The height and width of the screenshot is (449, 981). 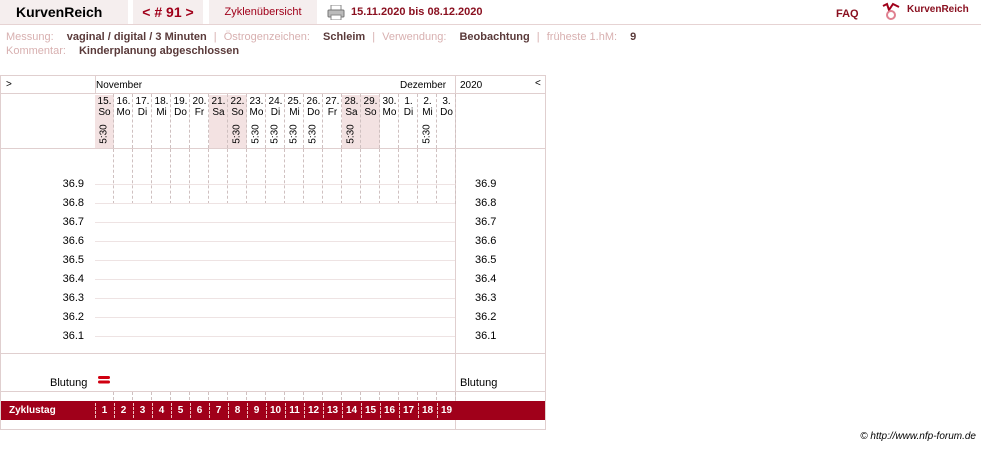 What do you see at coordinates (538, 83) in the screenshot?
I see `next-arrow: <` at bounding box center [538, 83].